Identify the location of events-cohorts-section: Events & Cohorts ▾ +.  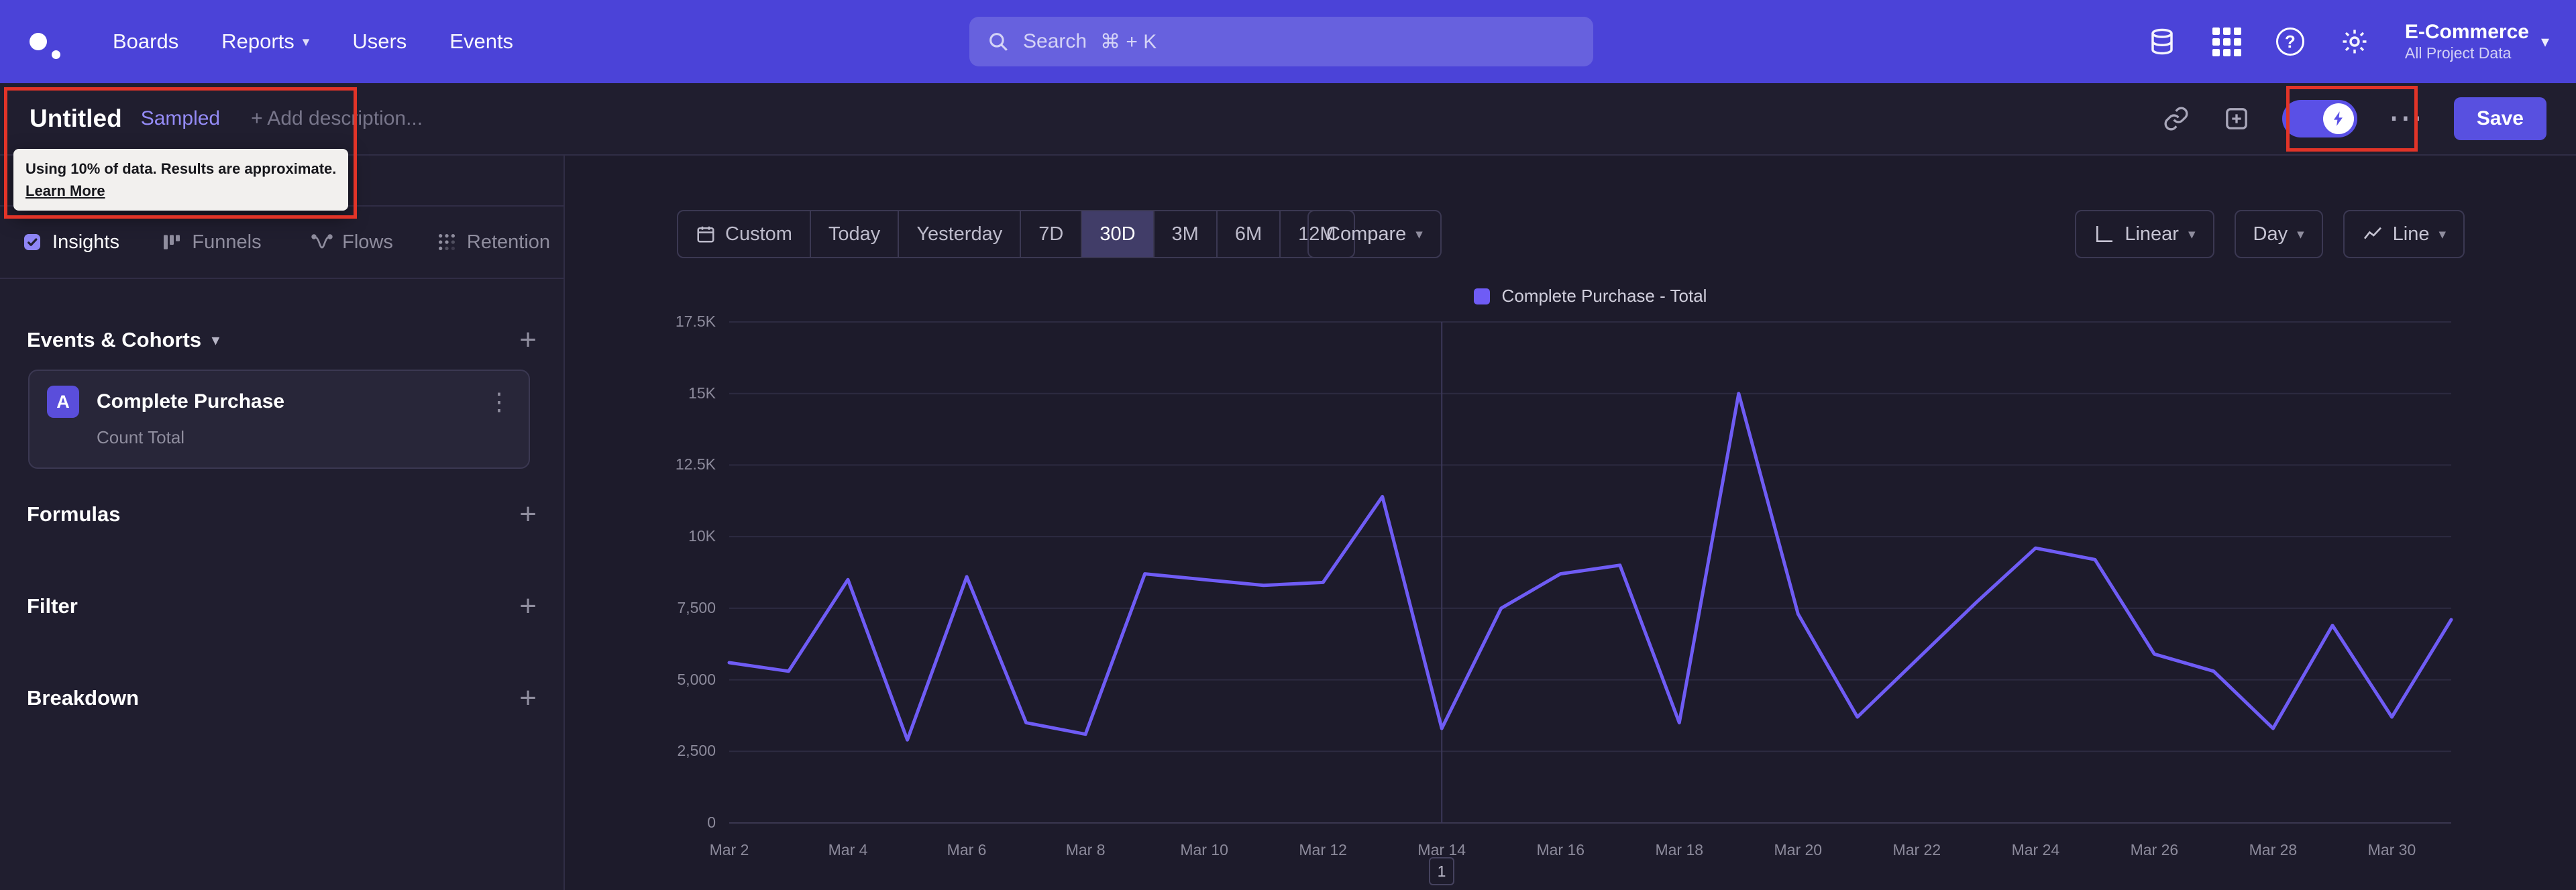
(282, 340).